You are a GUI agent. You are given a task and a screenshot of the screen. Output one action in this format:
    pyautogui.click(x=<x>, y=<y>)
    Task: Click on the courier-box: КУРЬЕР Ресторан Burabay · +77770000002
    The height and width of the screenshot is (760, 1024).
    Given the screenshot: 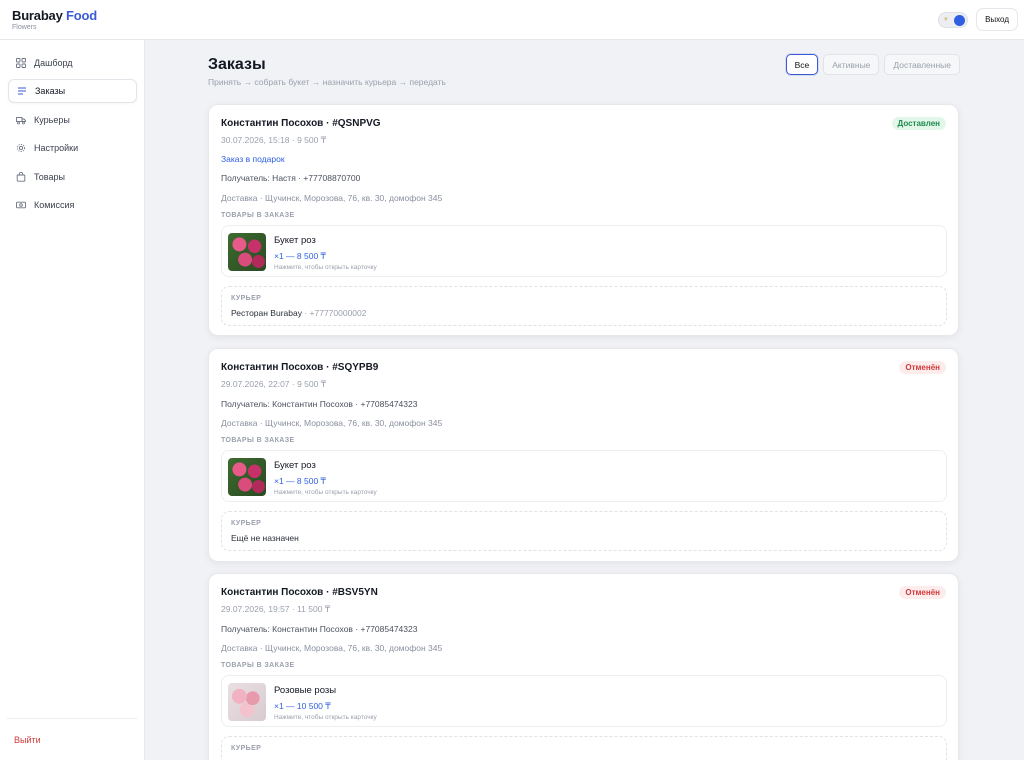 What is the action you would take?
    pyautogui.click(x=584, y=306)
    